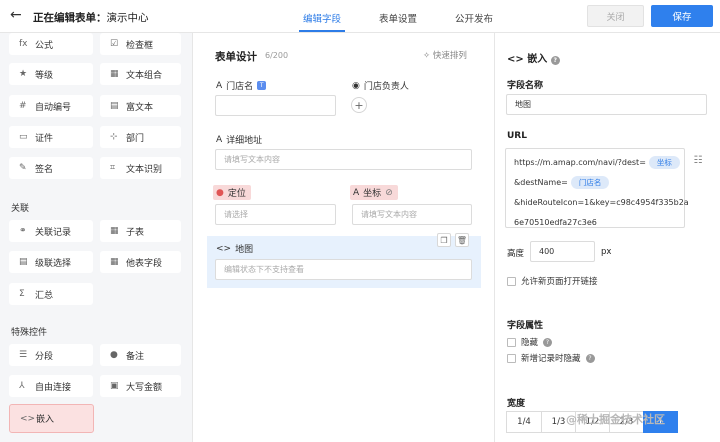 The width and height of the screenshot is (720, 442). What do you see at coordinates (51, 386) in the screenshot?
I see `component-free-connection: ⅄ 自由连接` at bounding box center [51, 386].